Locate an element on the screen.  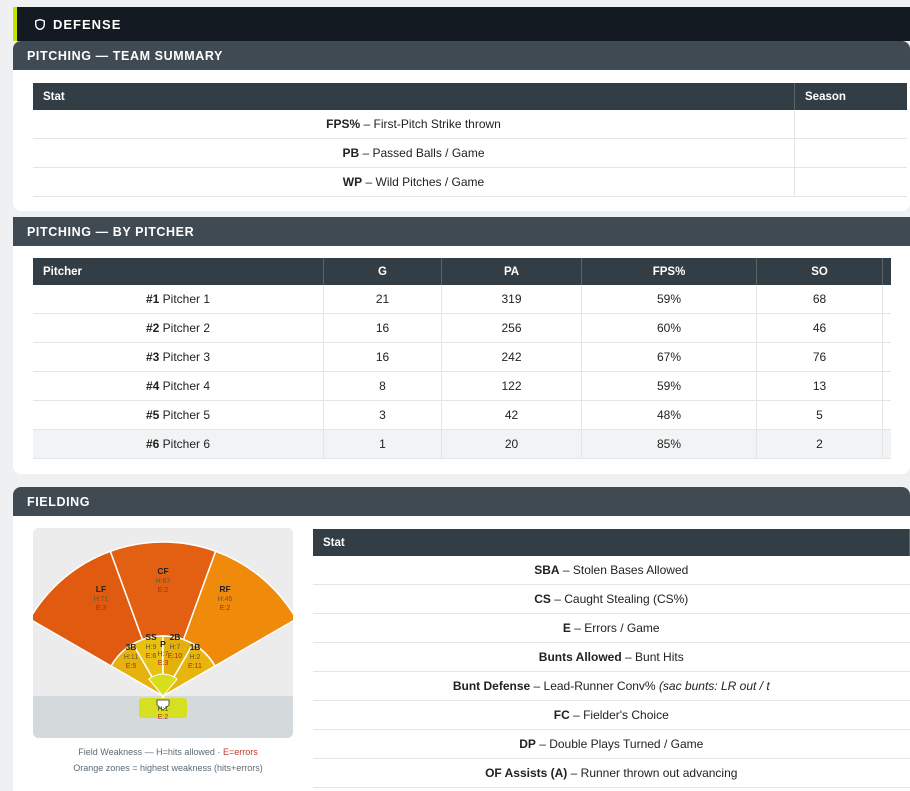
pitcher-pa-cell: 42 is located at coordinates (511, 415).